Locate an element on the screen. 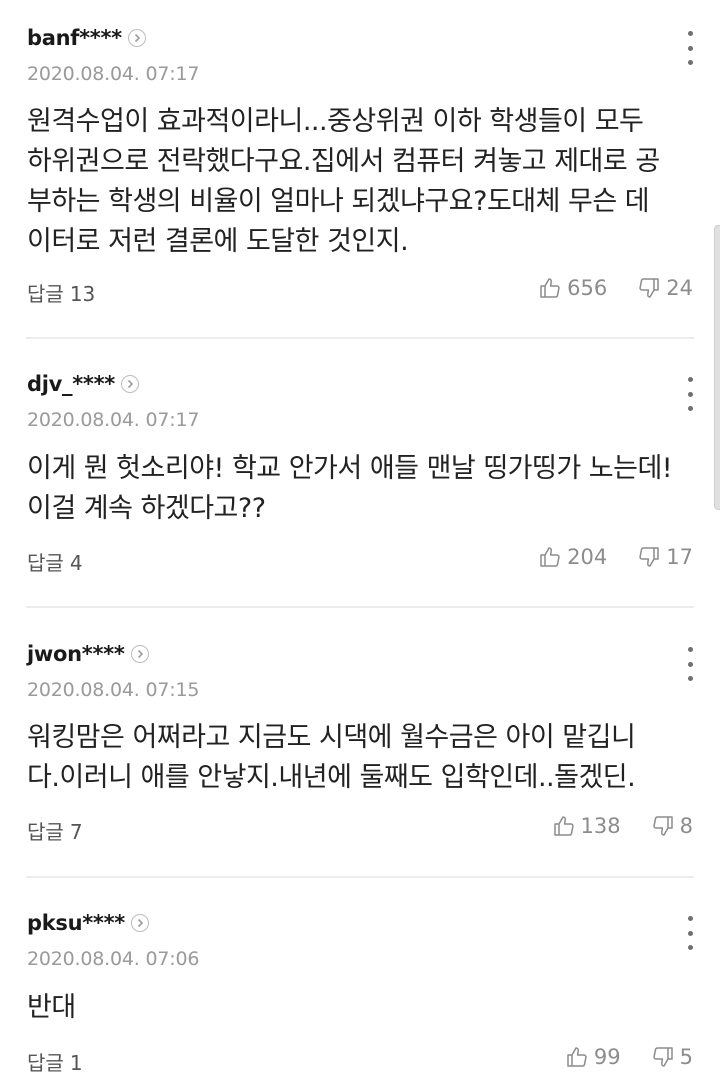 This screenshot has width=720, height=1086. like-count: 656 is located at coordinates (587, 288).